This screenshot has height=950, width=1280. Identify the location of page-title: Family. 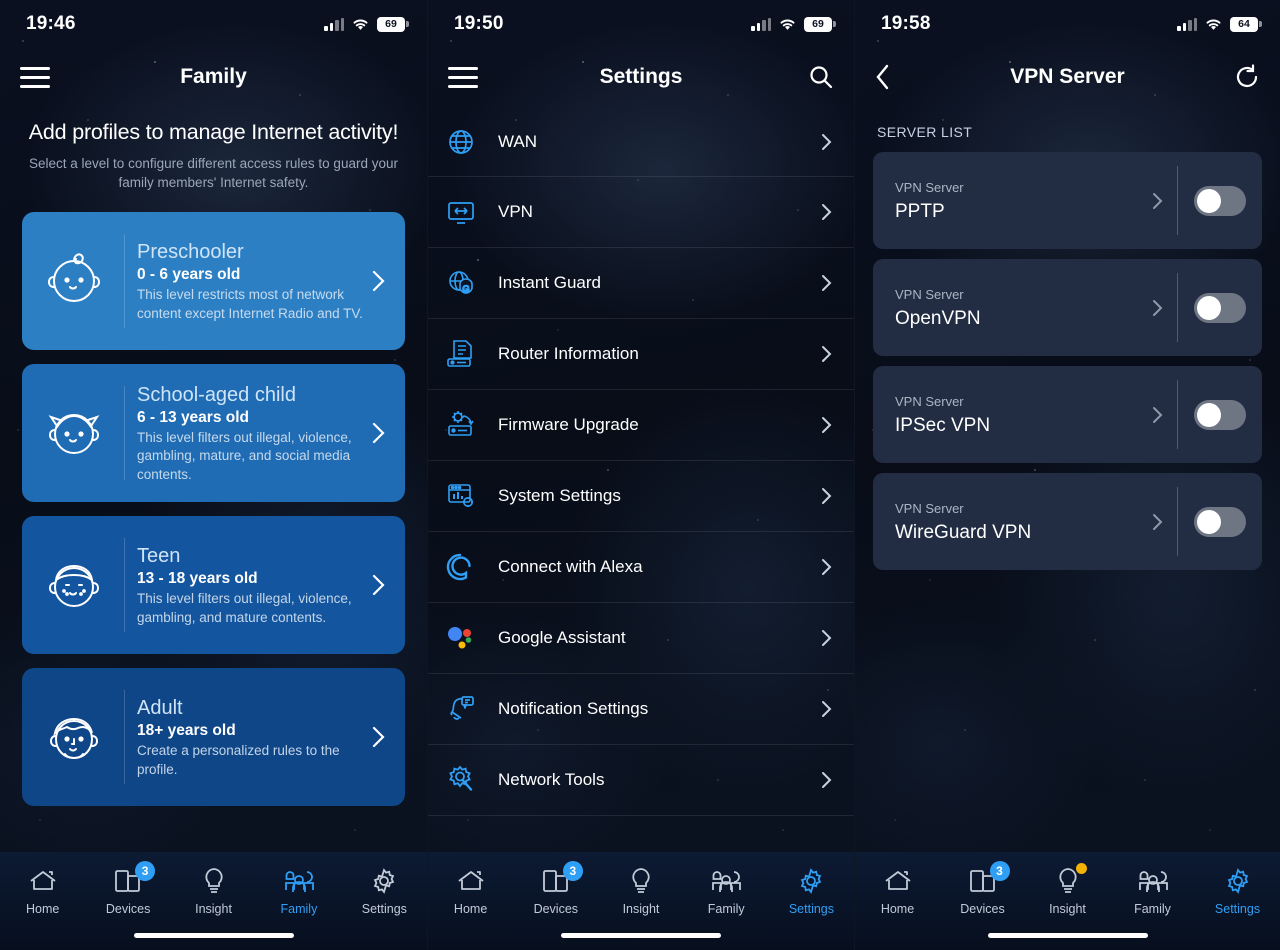
(213, 76).